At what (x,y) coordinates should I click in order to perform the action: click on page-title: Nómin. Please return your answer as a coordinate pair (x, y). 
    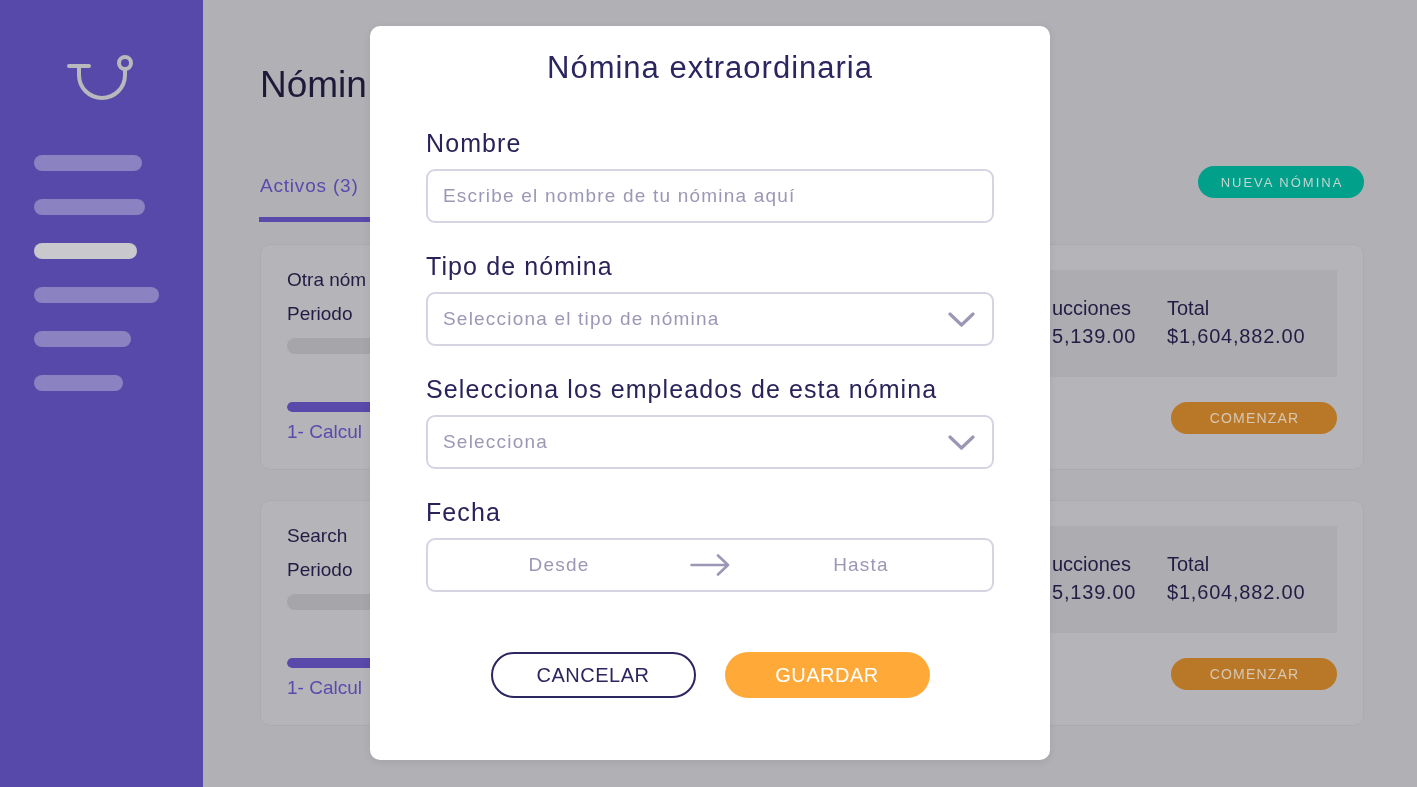
    Looking at the image, I should click on (313, 85).